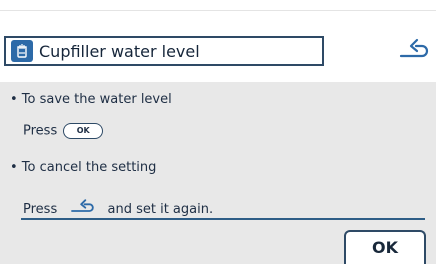 This screenshot has width=436, height=264. I want to click on instruction-divider, so click(223, 219).